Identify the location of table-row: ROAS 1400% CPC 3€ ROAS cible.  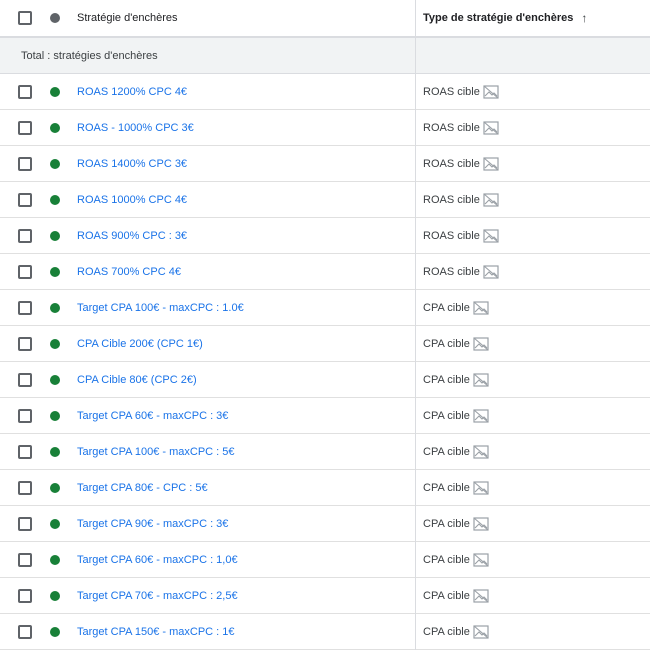
(325, 164).